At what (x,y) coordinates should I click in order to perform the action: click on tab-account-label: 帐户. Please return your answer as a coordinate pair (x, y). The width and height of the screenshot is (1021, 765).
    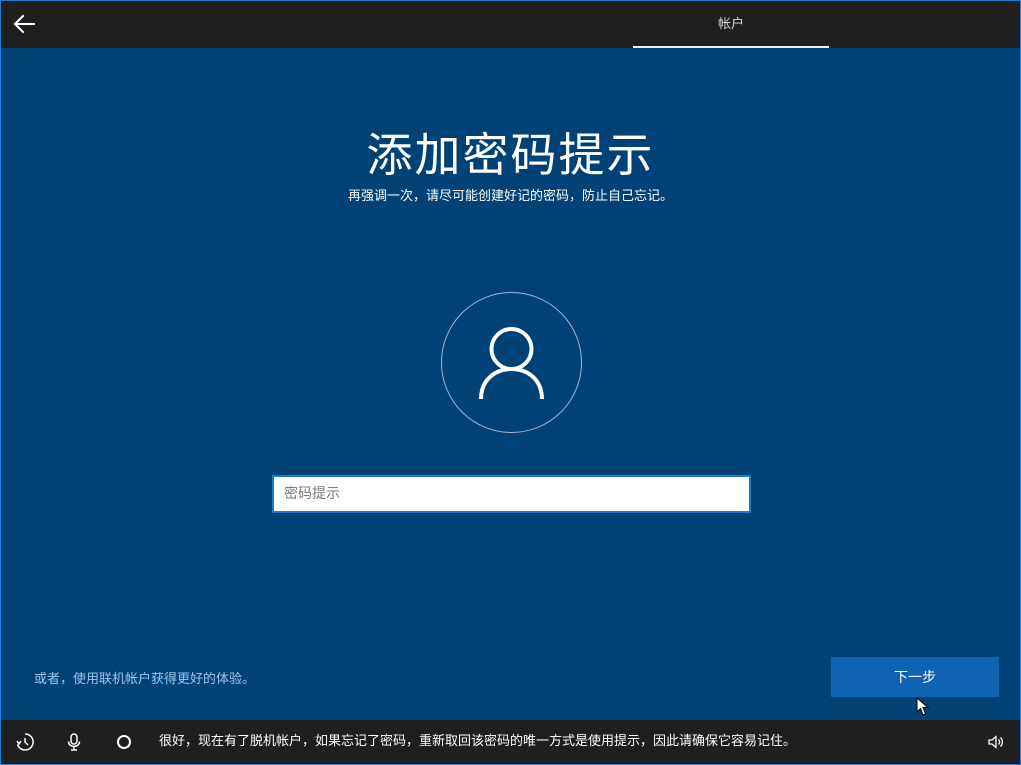
    Looking at the image, I should click on (730, 24).